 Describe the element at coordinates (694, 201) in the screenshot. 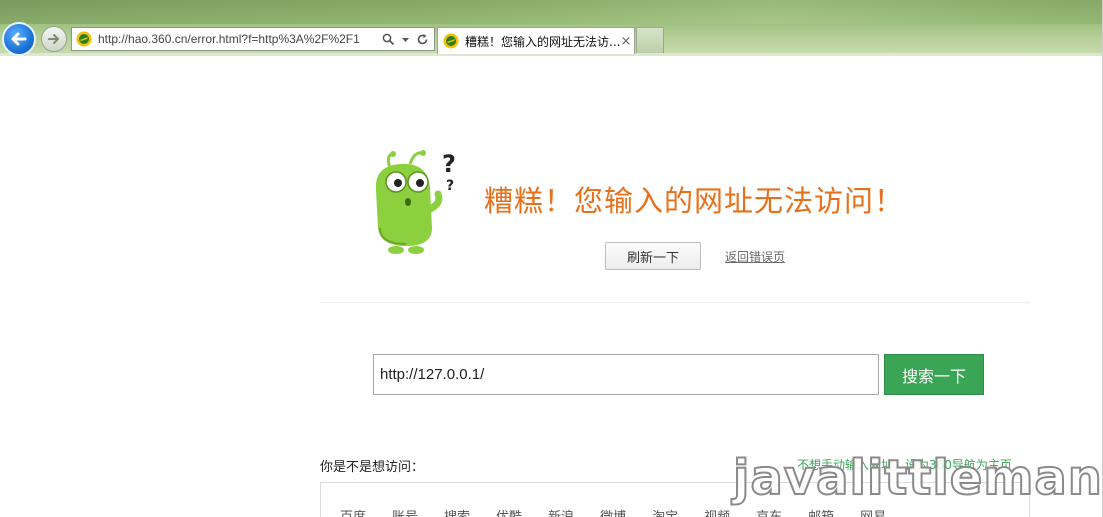

I see `error-title: 糟糕！您输入的网址无法访问！` at that location.